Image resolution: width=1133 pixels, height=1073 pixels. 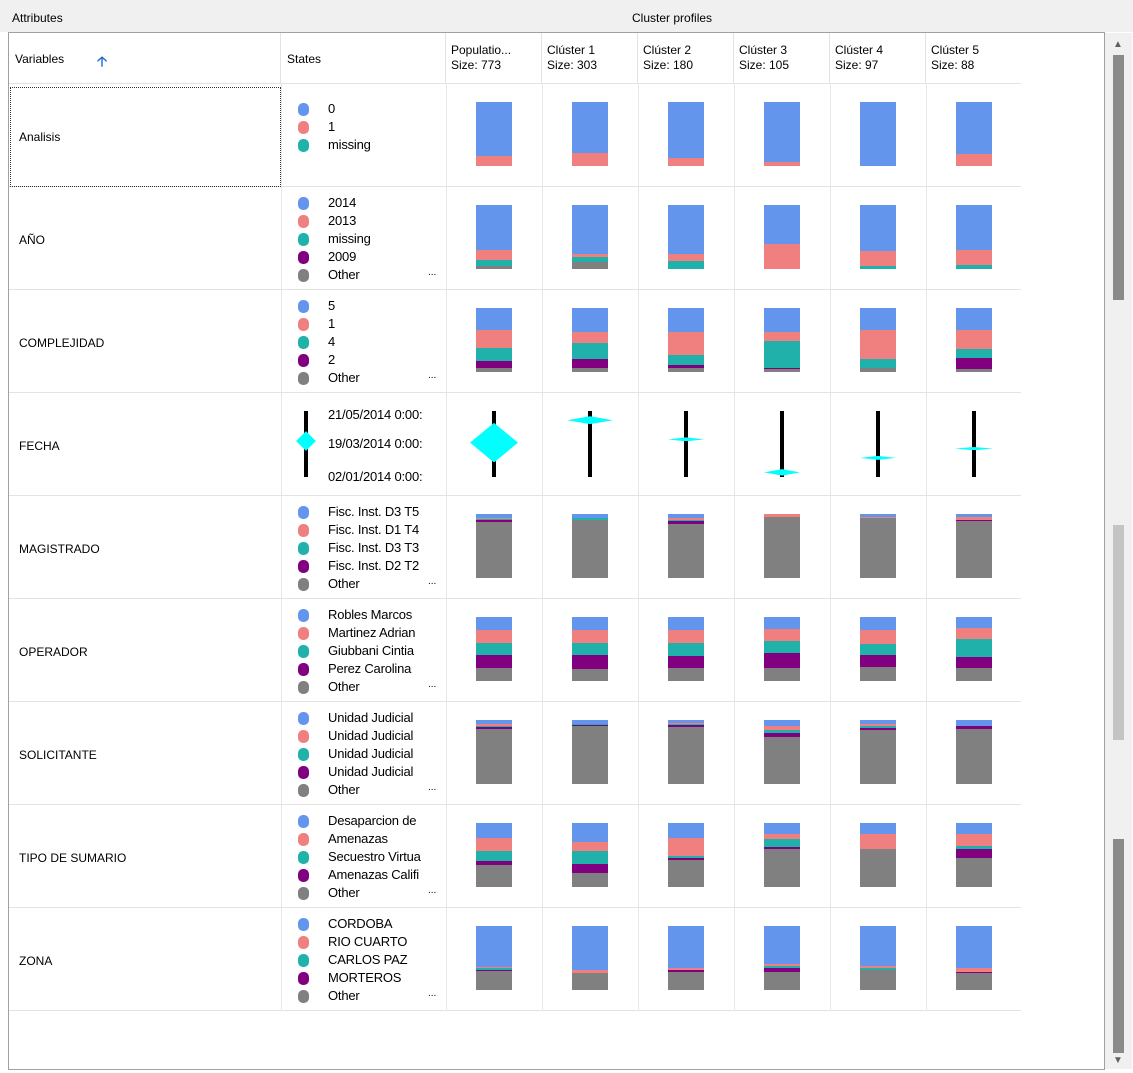 What do you see at coordinates (494, 58) in the screenshot?
I see `column-header-population: Populatio... Size: 773` at bounding box center [494, 58].